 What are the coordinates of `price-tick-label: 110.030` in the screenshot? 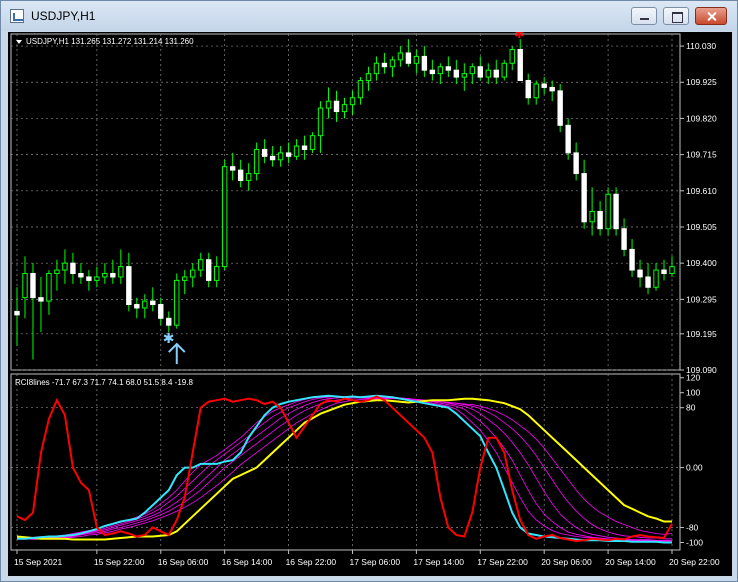 It's located at (701, 46).